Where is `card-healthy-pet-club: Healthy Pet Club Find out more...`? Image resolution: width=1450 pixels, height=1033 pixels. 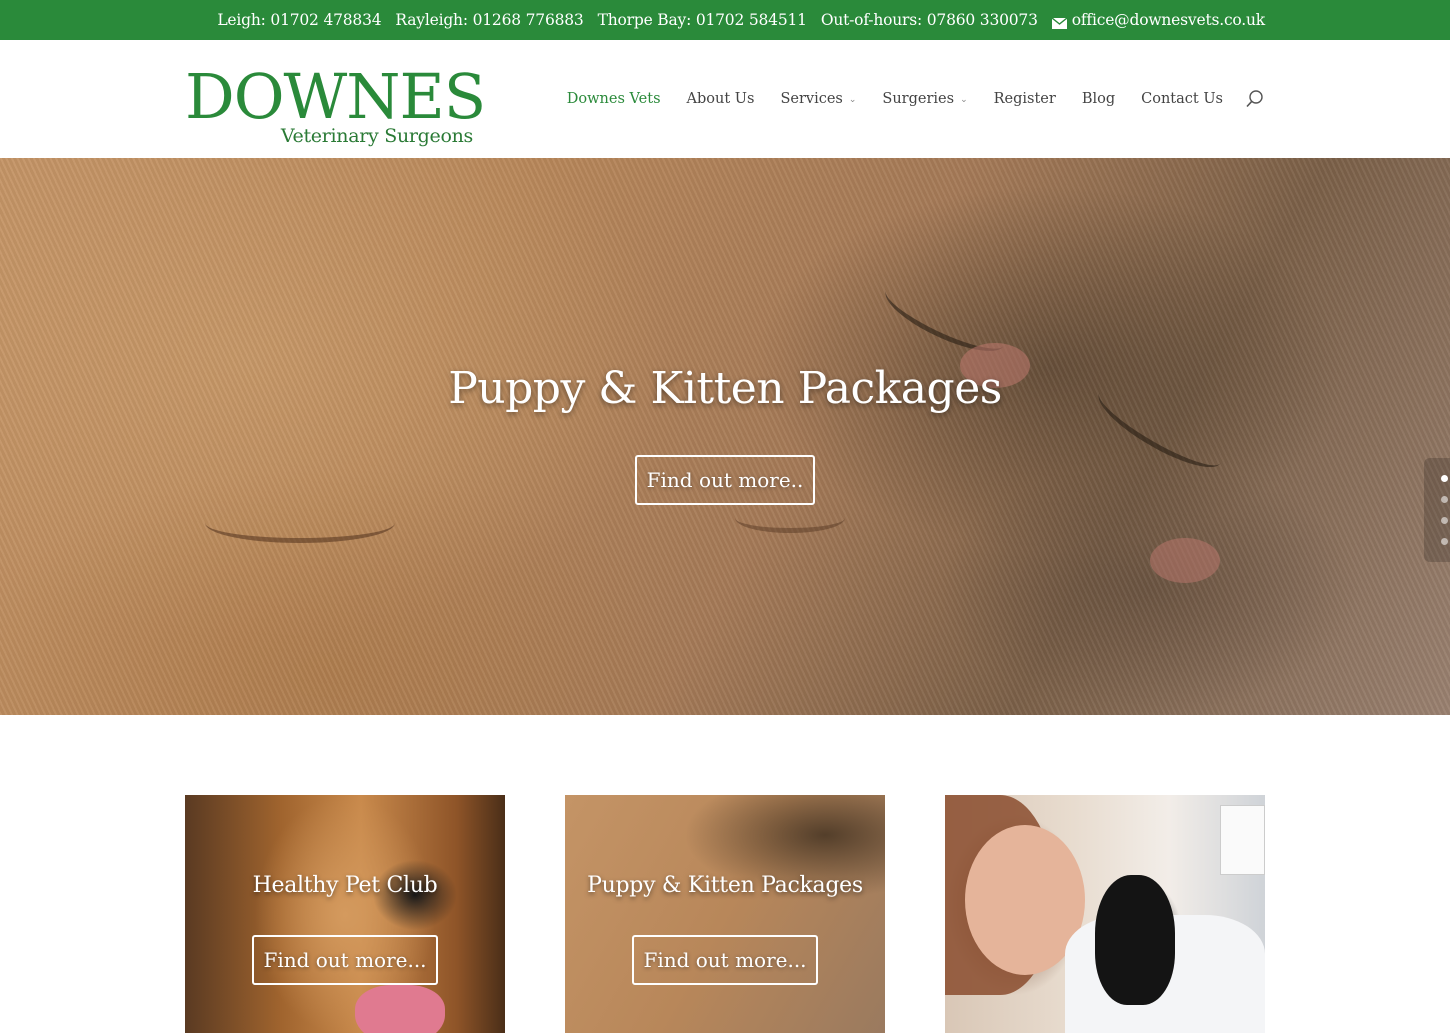 card-healthy-pet-club: Healthy Pet Club Find out more... is located at coordinates (345, 914).